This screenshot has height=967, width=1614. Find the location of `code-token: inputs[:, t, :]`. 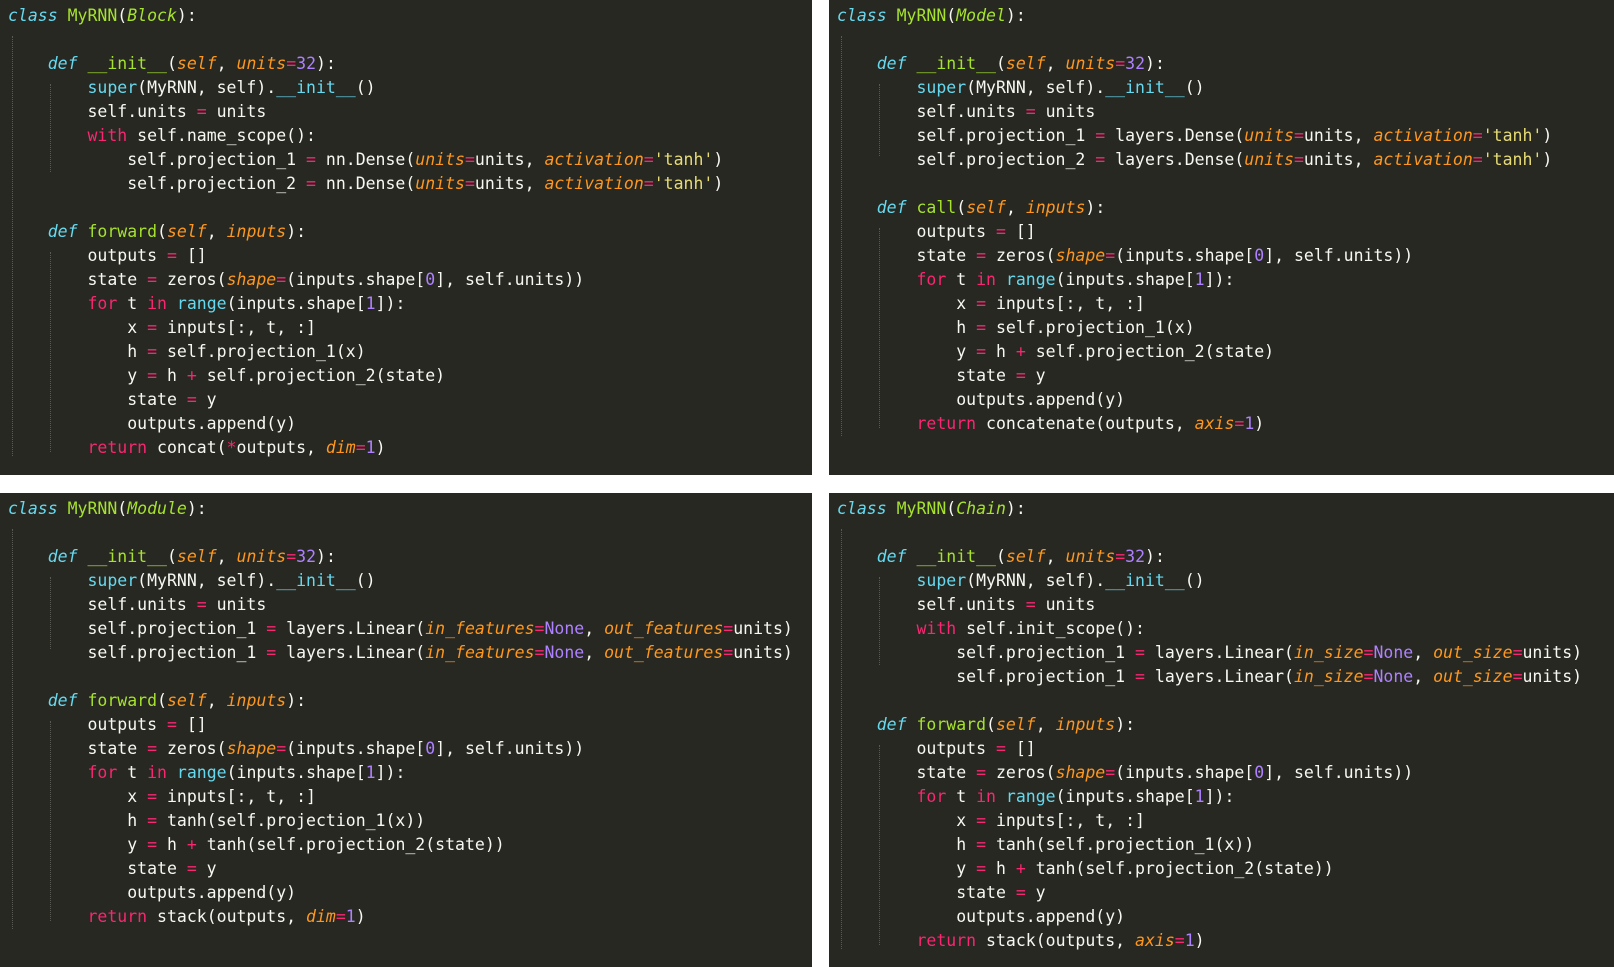

code-token: inputs[:, t, :] is located at coordinates (1065, 303).